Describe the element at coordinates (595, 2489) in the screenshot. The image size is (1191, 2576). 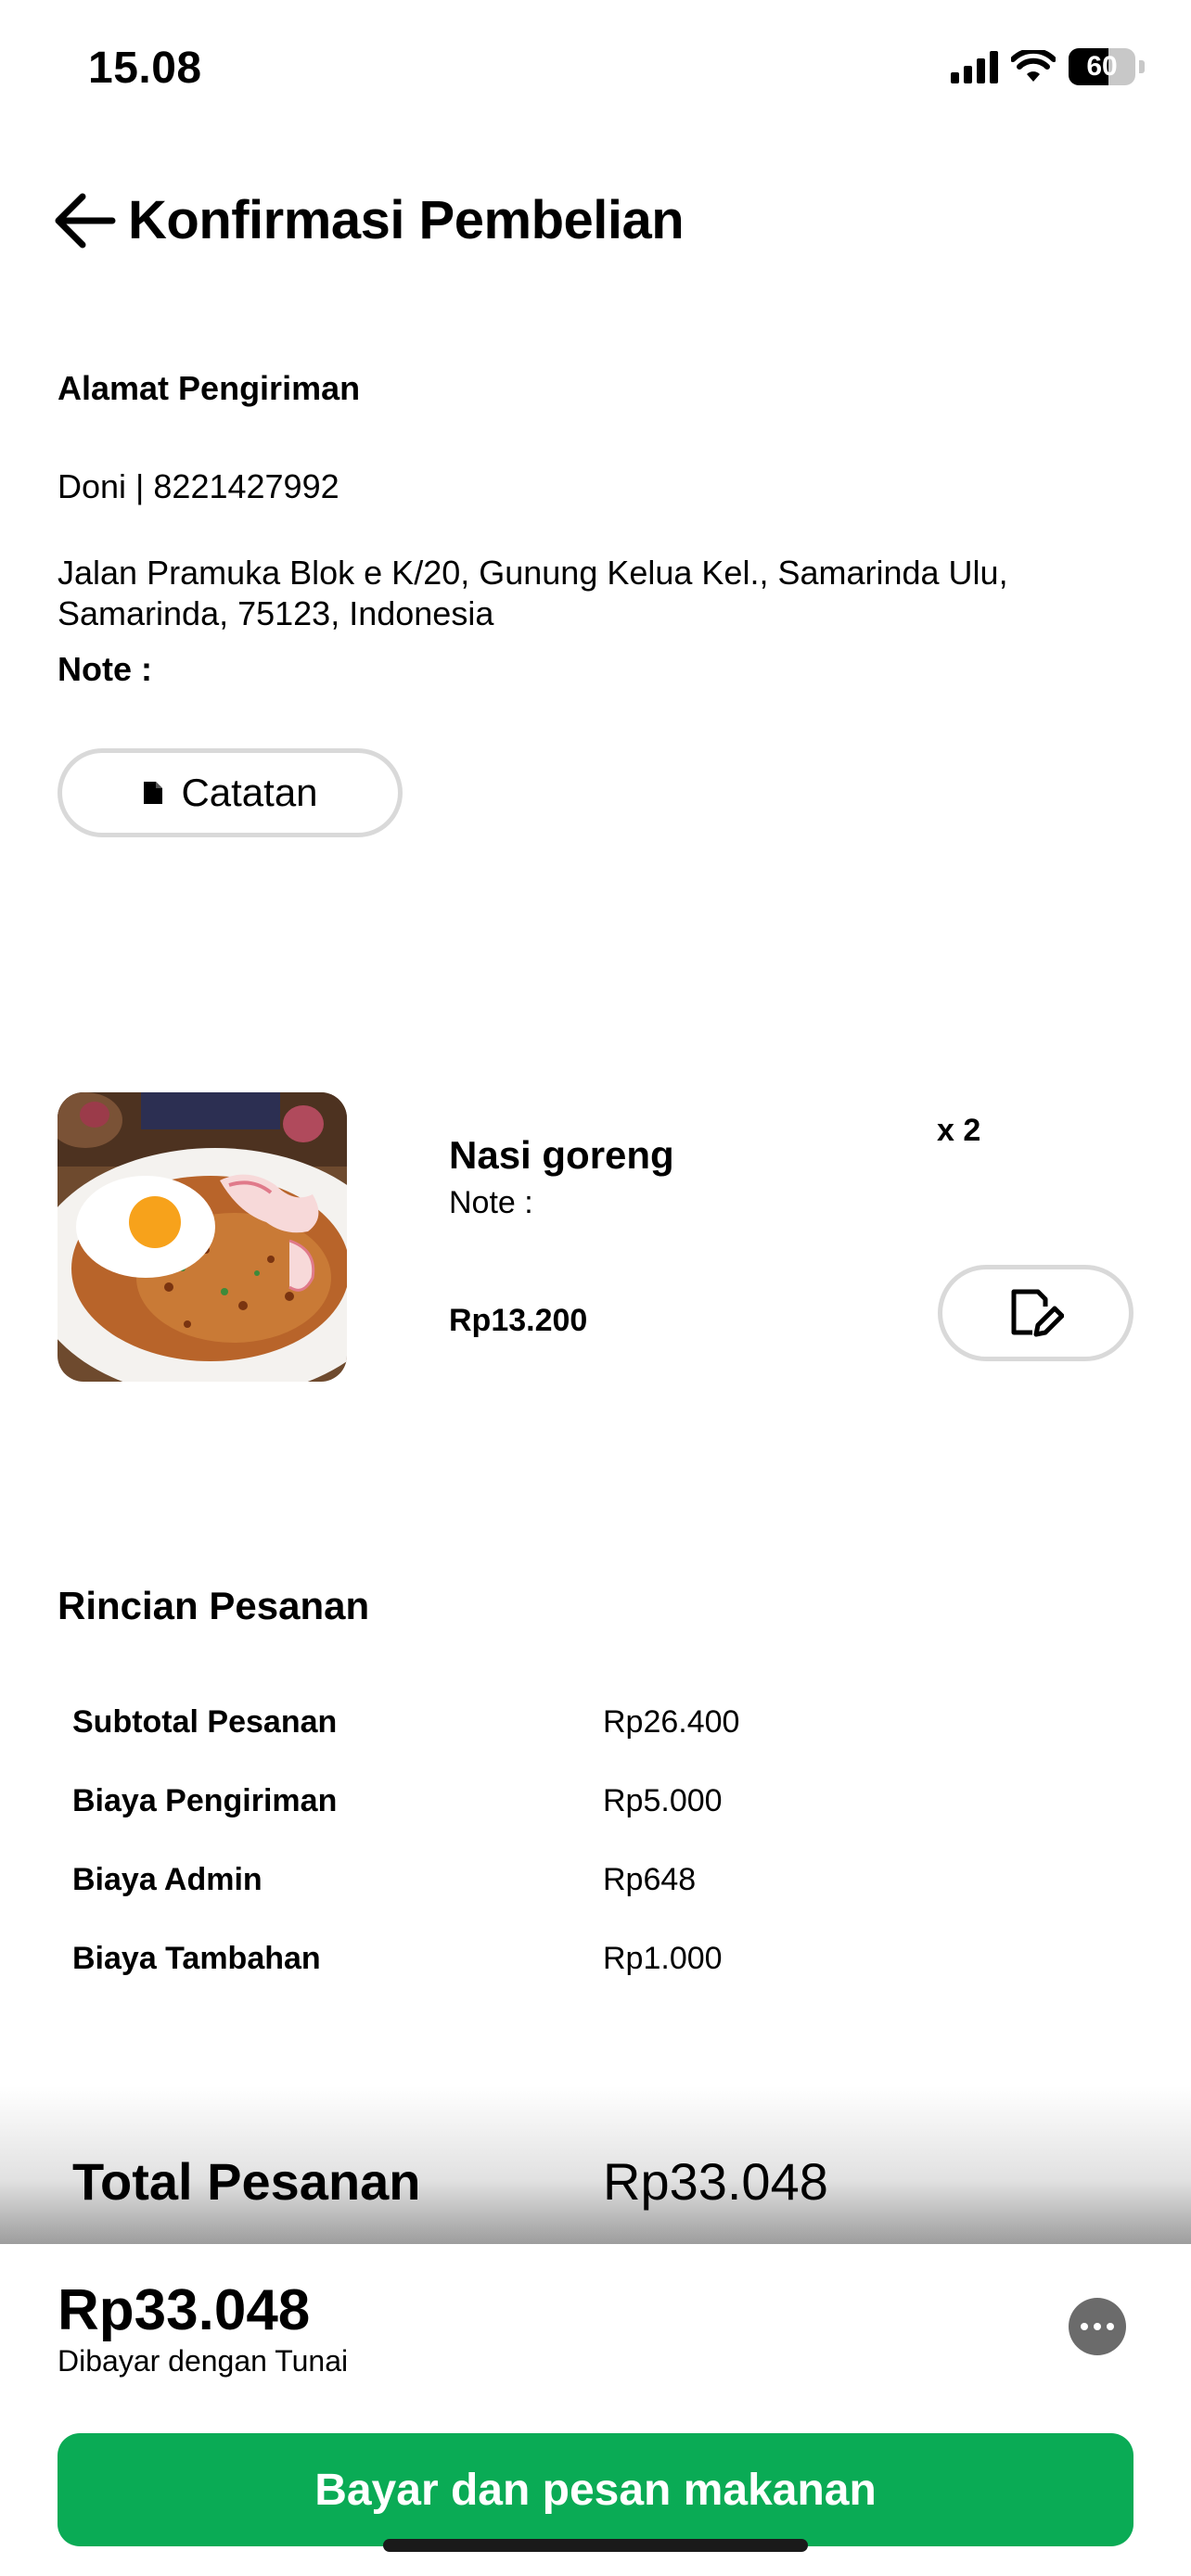
I see `pay-and-order-button: Bayar dan pesan makanan` at that location.